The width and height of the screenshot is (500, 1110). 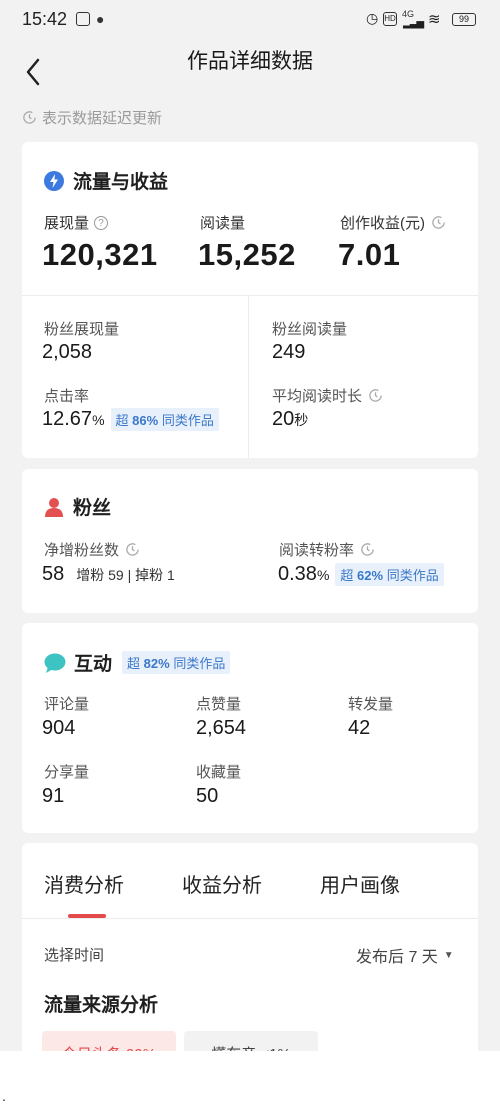 What do you see at coordinates (156, 663) in the screenshot?
I see `badge-percent: 82%` at bounding box center [156, 663].